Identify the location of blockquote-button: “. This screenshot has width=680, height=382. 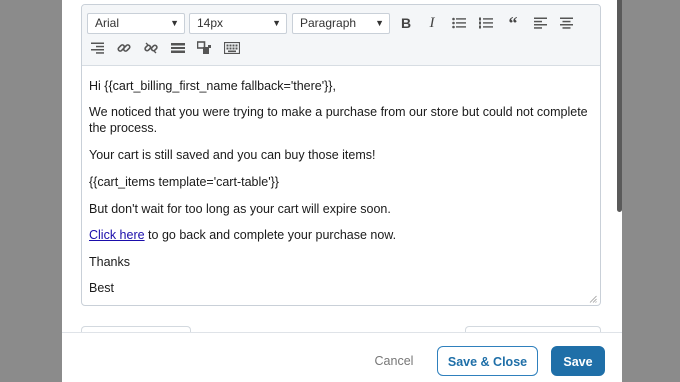
(513, 23).